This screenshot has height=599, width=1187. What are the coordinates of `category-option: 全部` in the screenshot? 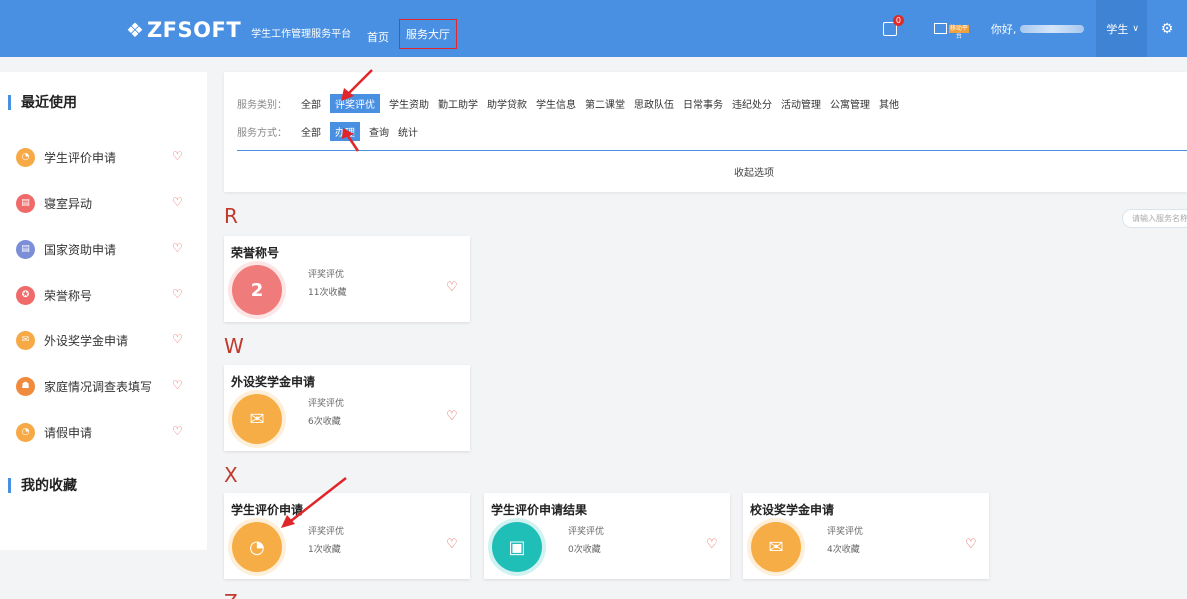 It's located at (311, 103).